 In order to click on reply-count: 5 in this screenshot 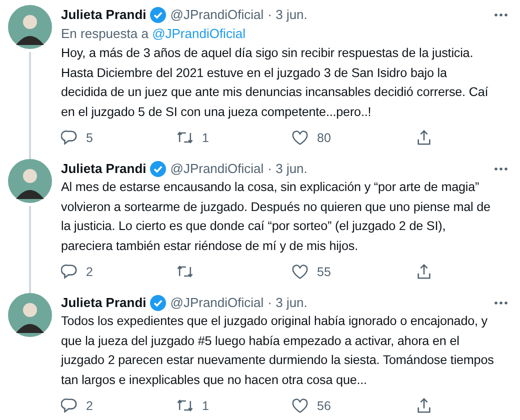, I will do `click(89, 137)`.